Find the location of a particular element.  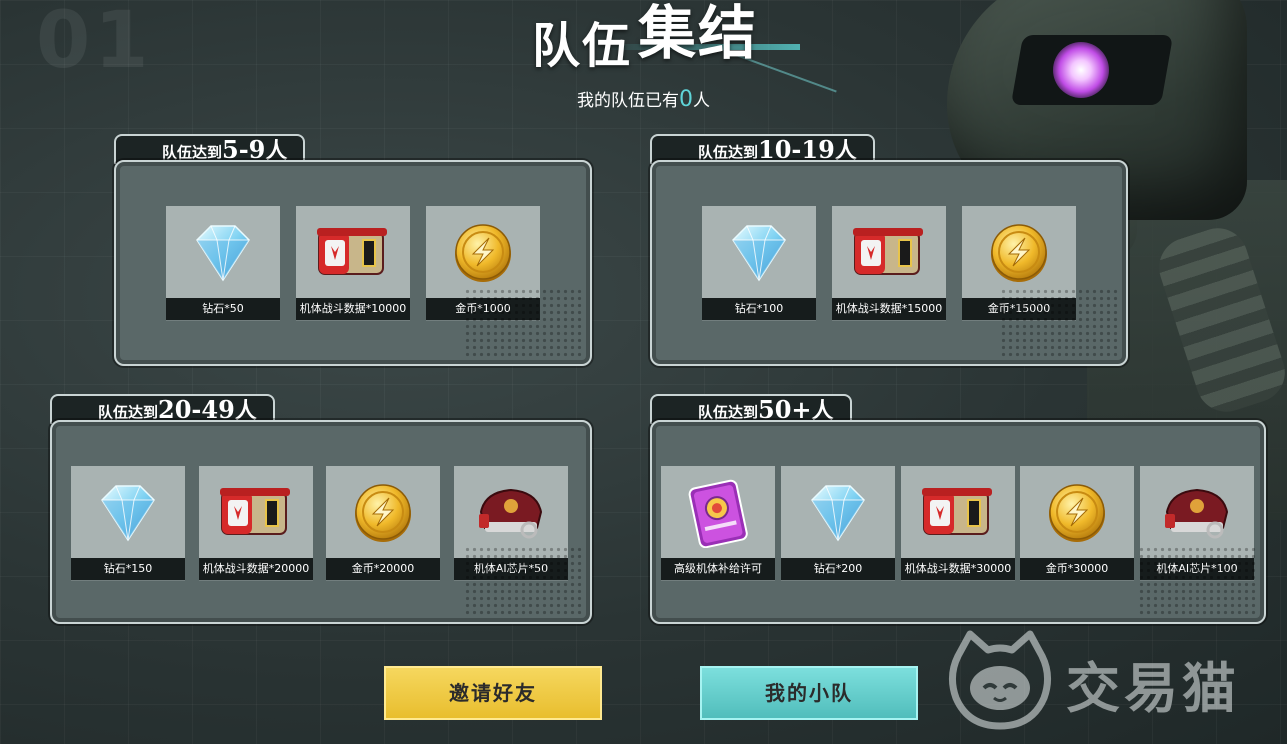

reward-item: 机体AI芯片*100 is located at coordinates (1197, 523).